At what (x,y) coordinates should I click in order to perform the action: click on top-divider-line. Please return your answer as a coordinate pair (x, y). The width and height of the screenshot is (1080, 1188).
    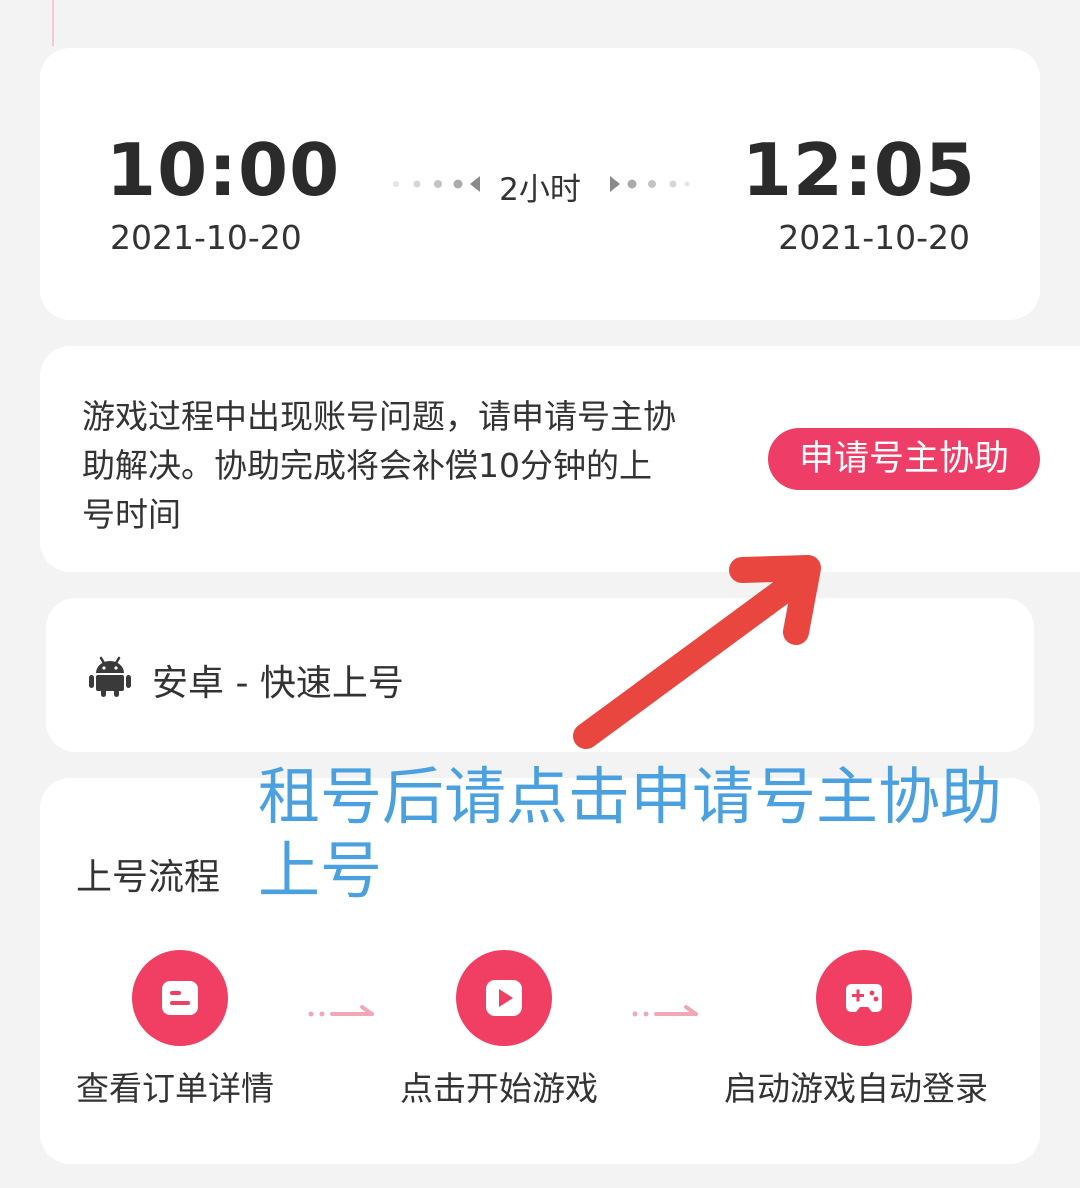
    Looking at the image, I should click on (53, 23).